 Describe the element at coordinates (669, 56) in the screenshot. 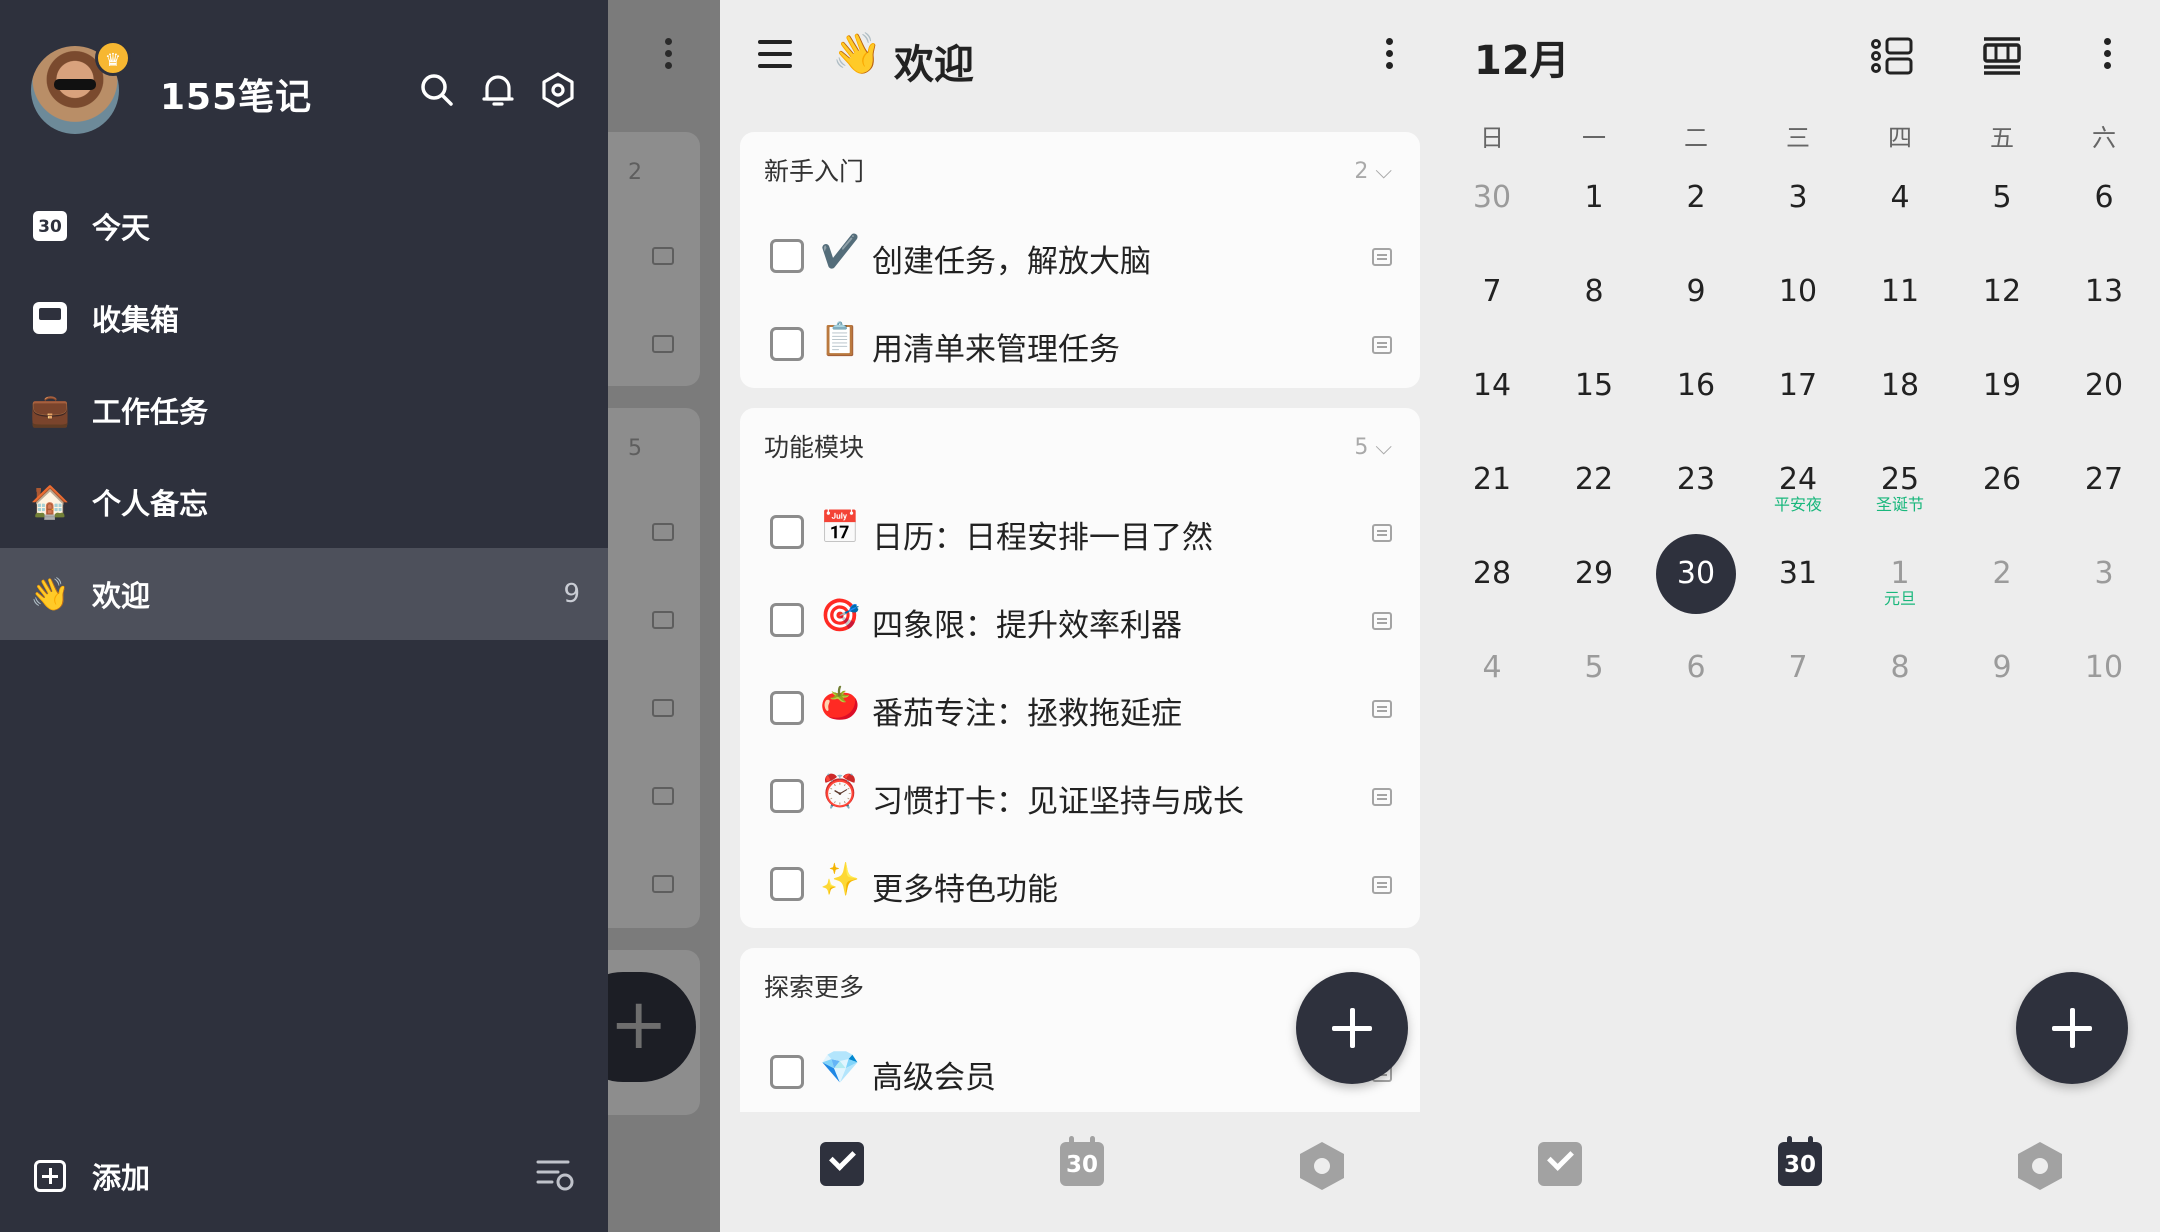

I see `more-icon` at that location.